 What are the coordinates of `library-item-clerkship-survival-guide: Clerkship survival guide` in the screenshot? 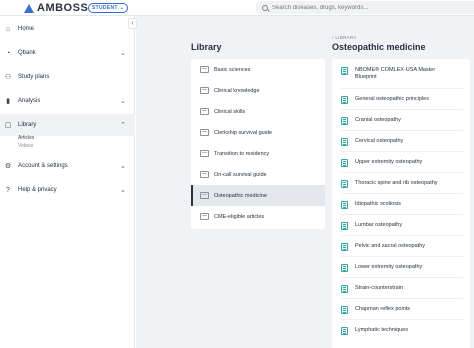 It's located at (258, 132).